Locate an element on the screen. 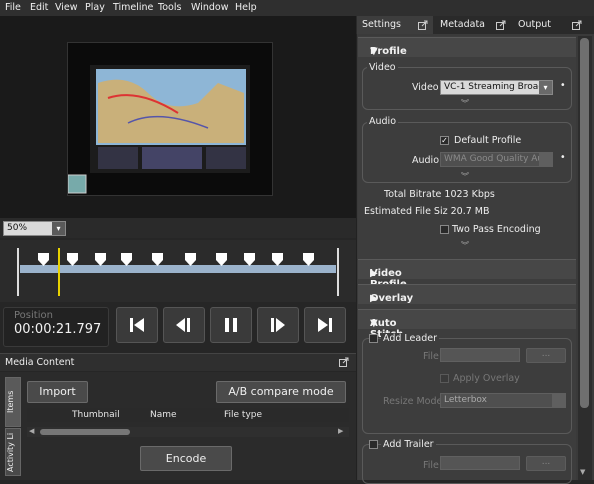 Image resolution: width=594 pixels, height=484 pixels. section-overlay: ▶ Overlay is located at coordinates (467, 294).